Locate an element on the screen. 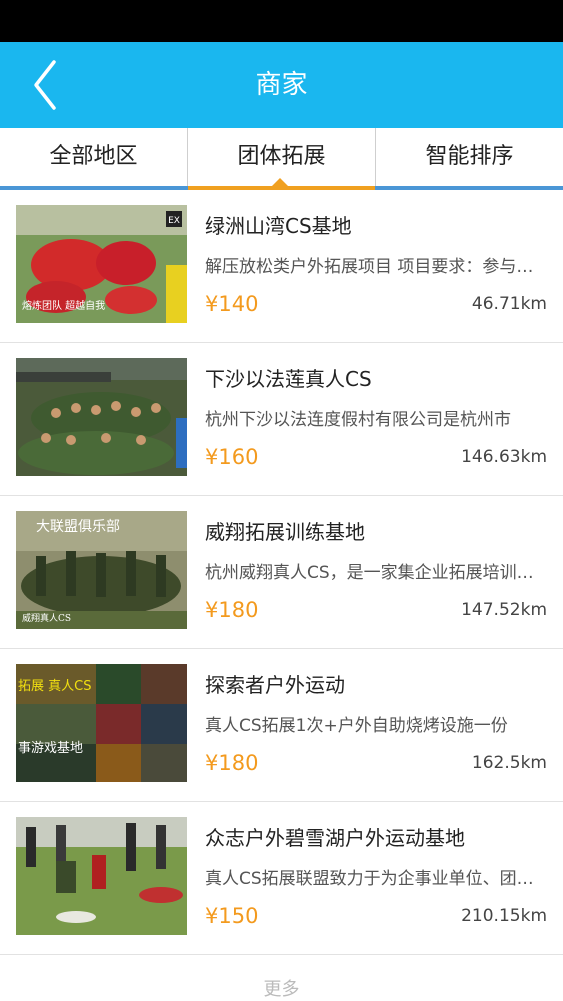 The height and width of the screenshot is (1001, 563). filter-tabs: 全部地区 团体拓展 智能排序 is located at coordinates (281, 159).